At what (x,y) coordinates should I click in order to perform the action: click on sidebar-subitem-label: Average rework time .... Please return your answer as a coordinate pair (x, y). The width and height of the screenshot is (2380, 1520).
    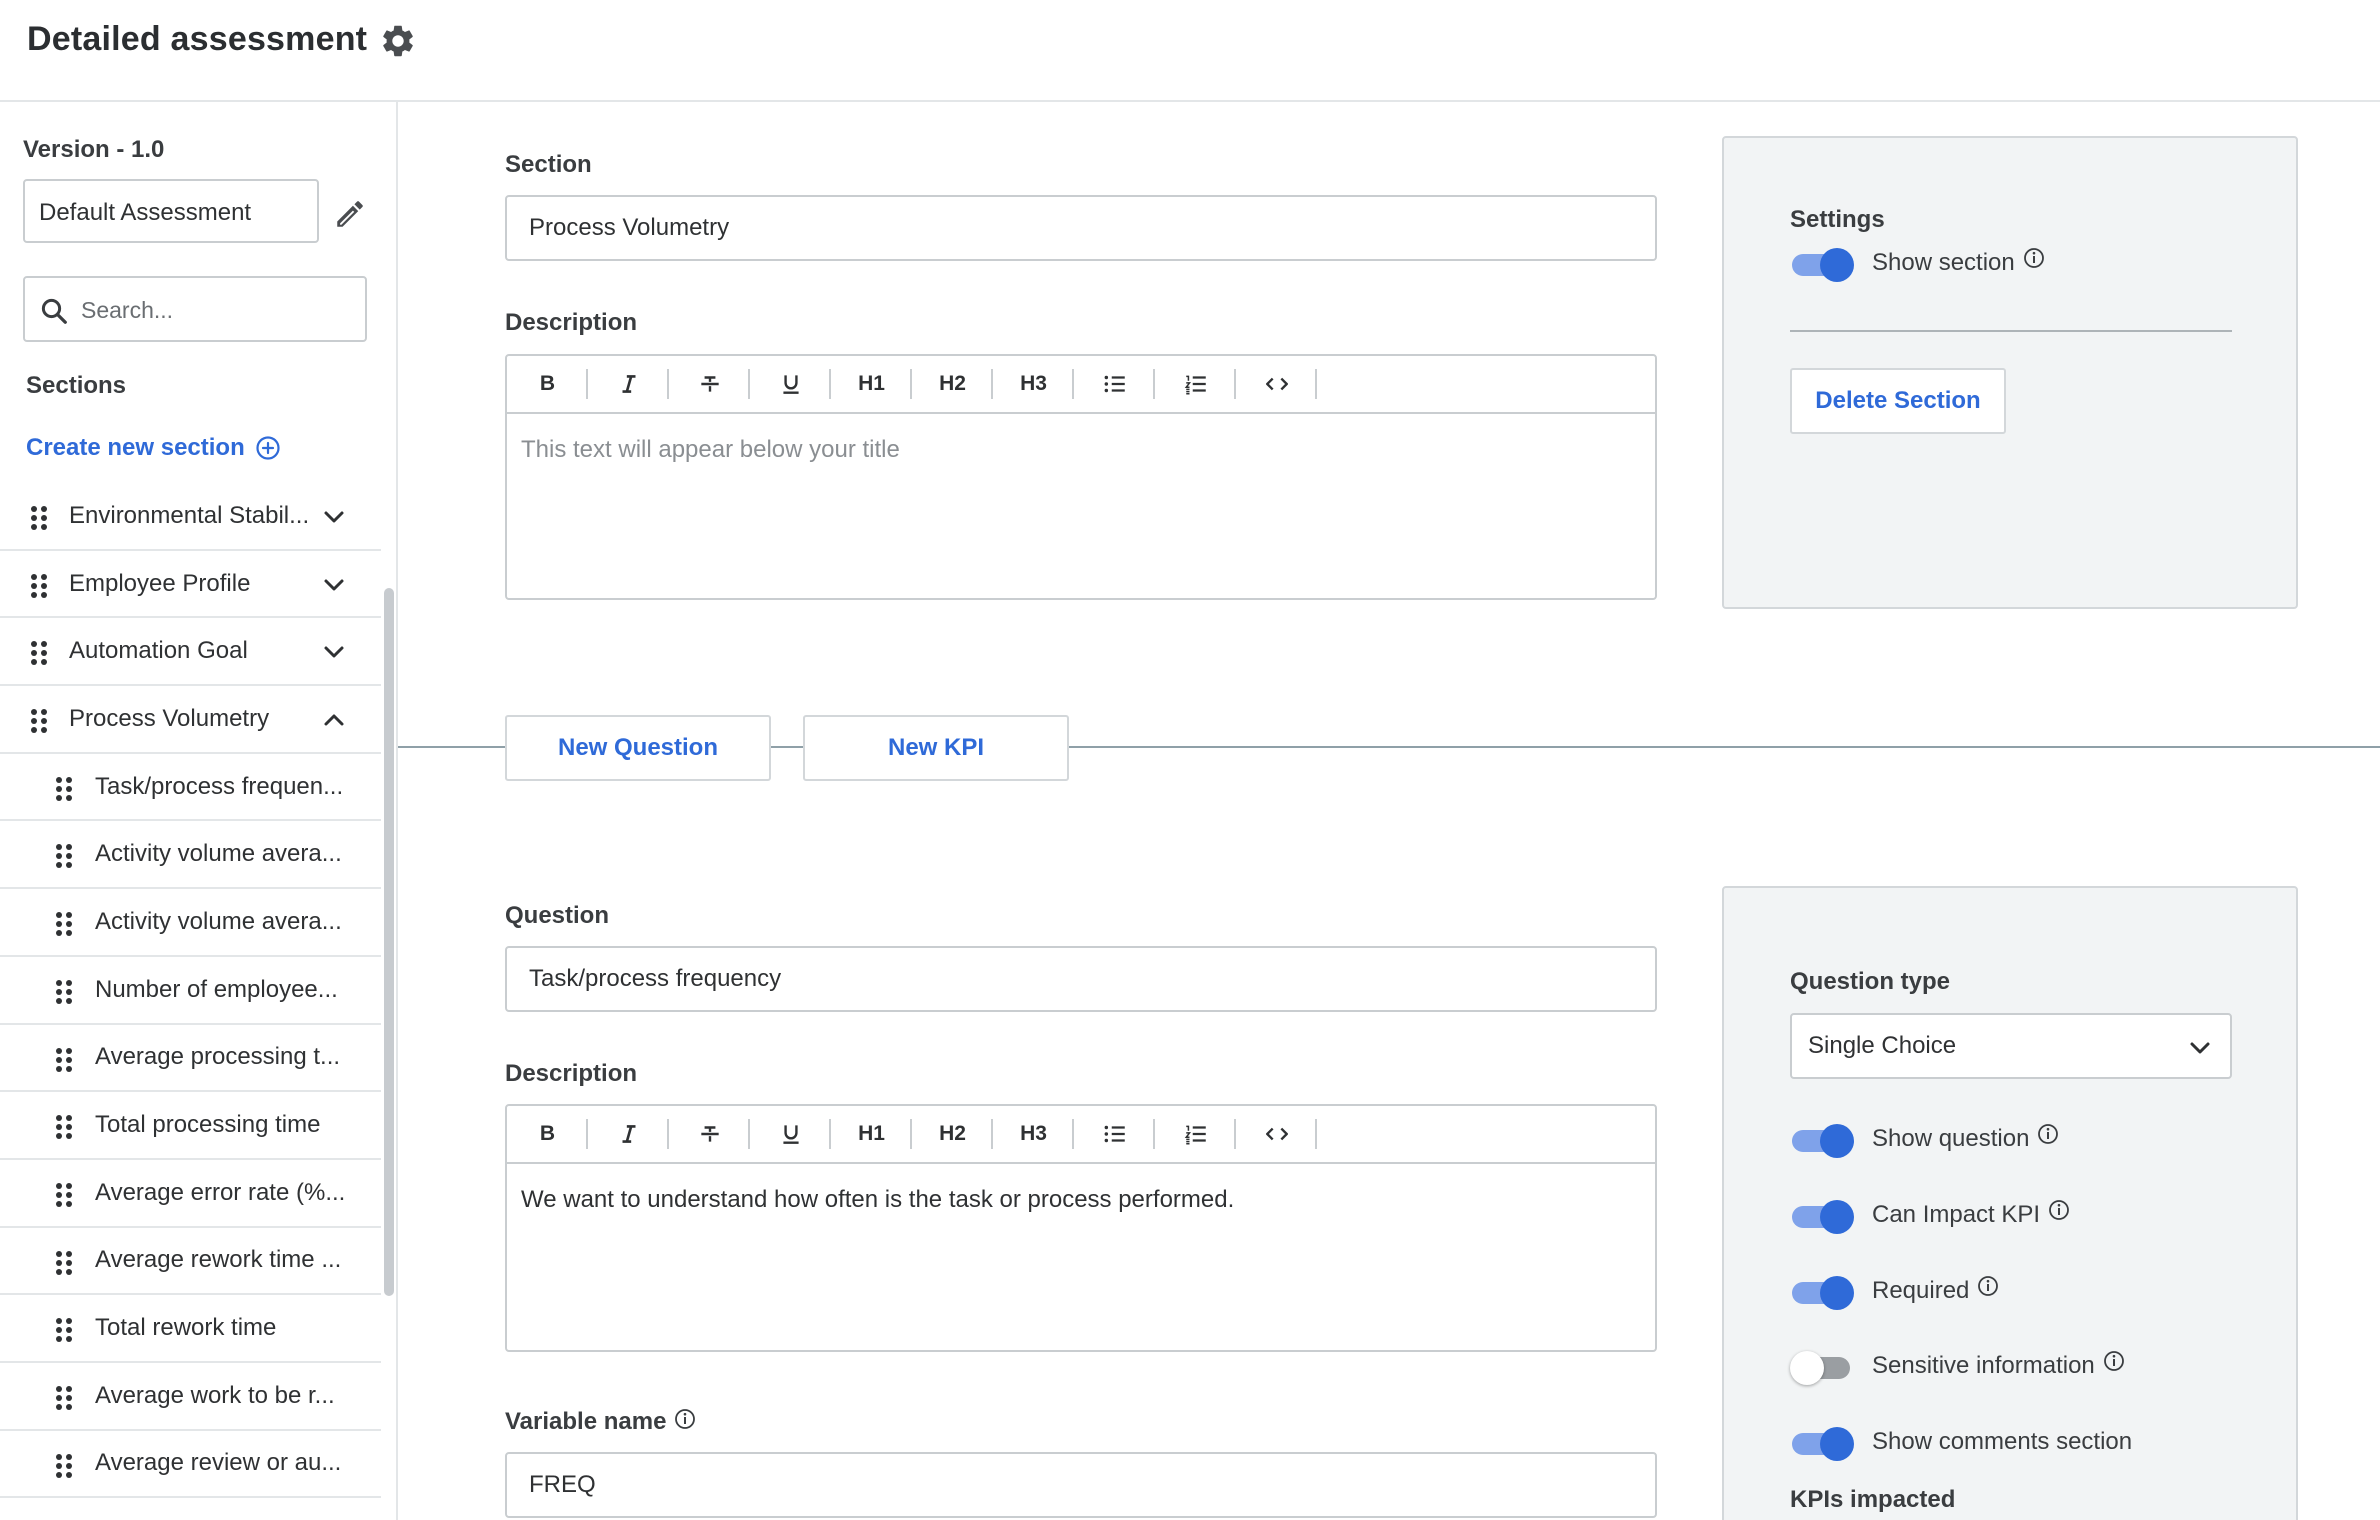
    Looking at the image, I should click on (218, 1260).